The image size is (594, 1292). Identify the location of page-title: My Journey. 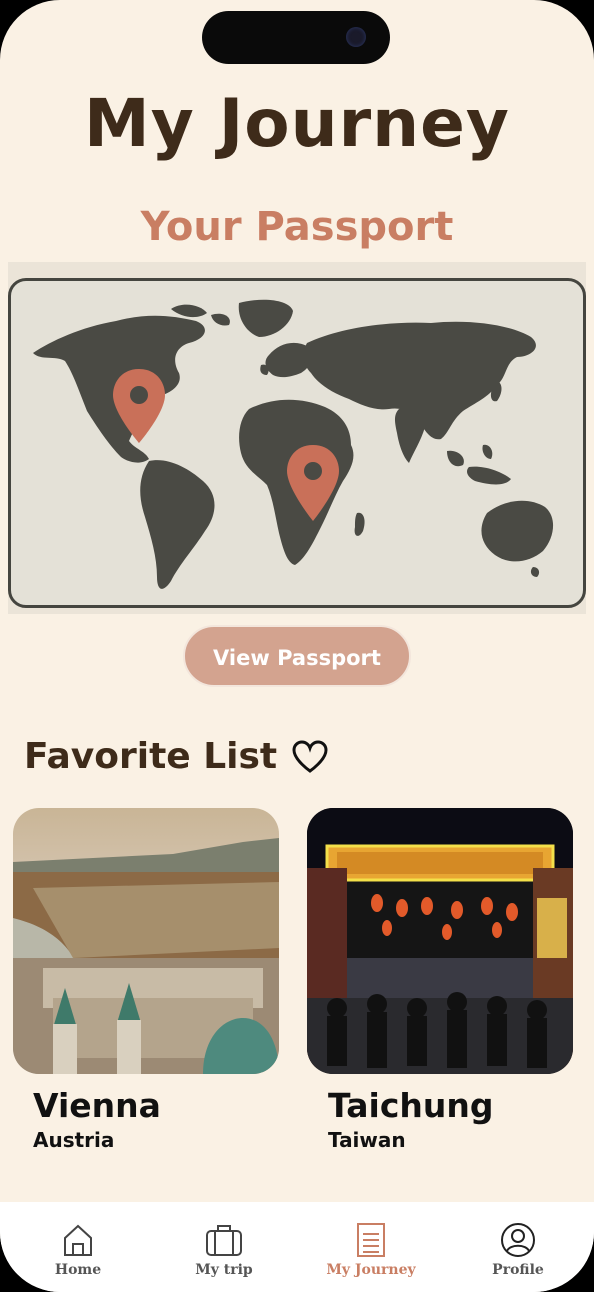
(297, 123).